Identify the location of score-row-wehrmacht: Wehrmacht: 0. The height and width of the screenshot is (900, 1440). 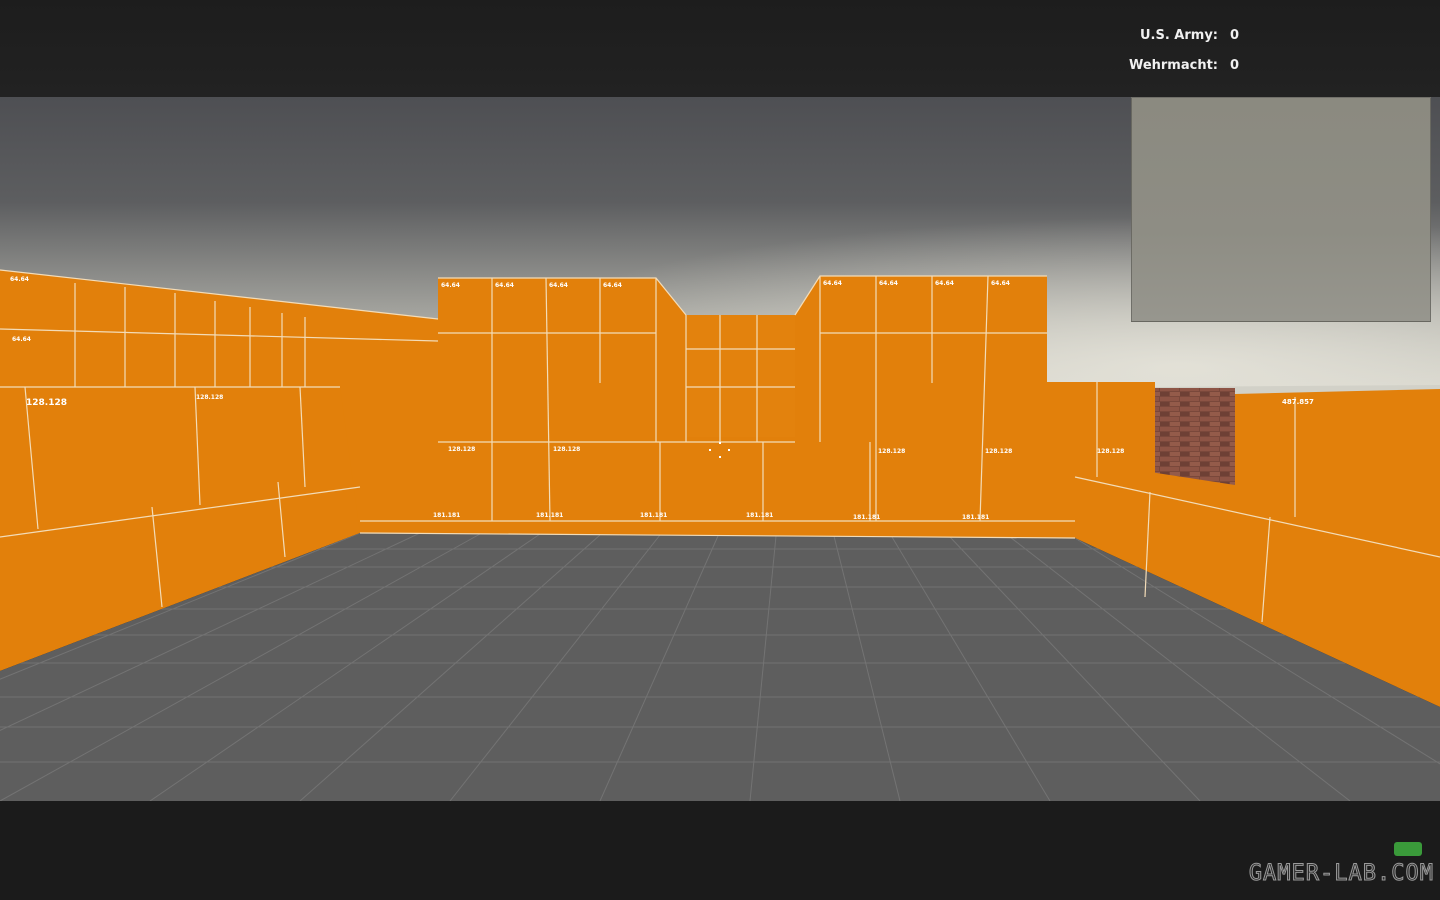
(1210, 69).